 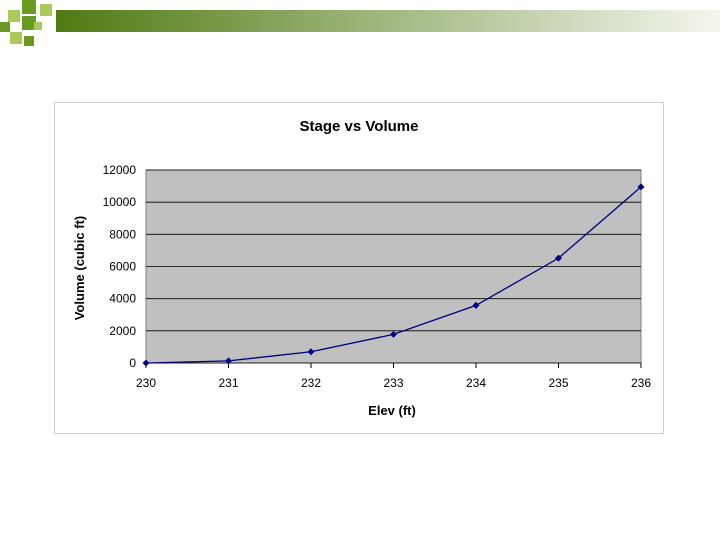 I want to click on x-tick-label: 234, so click(x=476, y=383).